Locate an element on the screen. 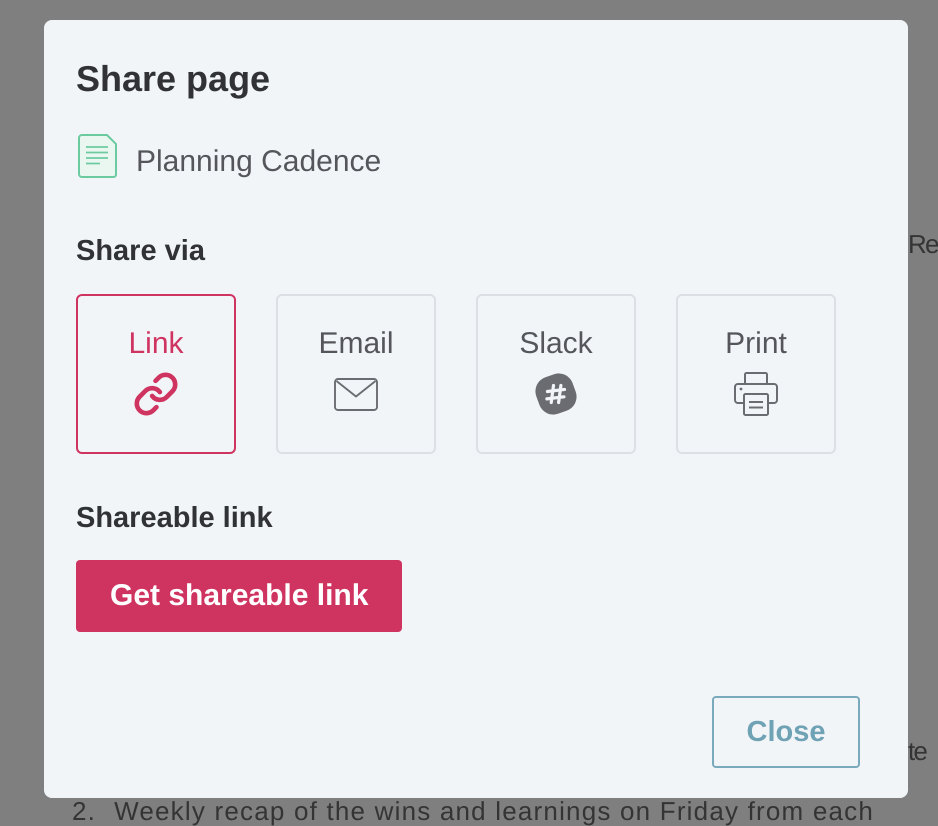 Image resolution: width=938 pixels, height=826 pixels. envelope-icon is located at coordinates (356, 394).